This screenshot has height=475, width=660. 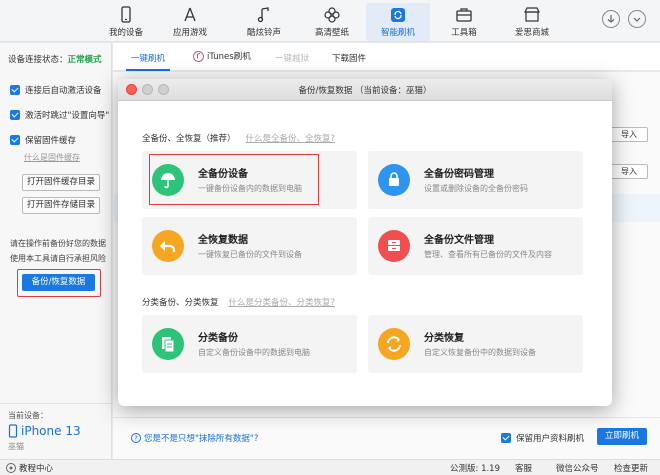 I want to click on category-backup-card: 分类备份 自定义备份设备中的数据到电脑, so click(x=249, y=344).